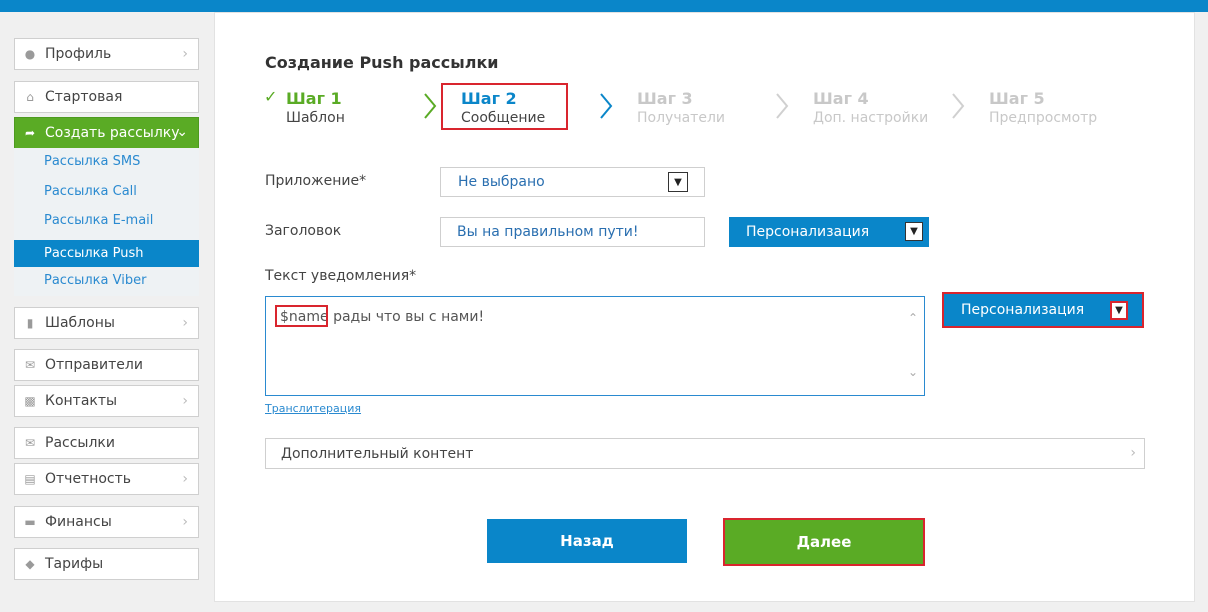  What do you see at coordinates (503, 118) in the screenshot?
I see `step-subtitle: Сообщение` at bounding box center [503, 118].